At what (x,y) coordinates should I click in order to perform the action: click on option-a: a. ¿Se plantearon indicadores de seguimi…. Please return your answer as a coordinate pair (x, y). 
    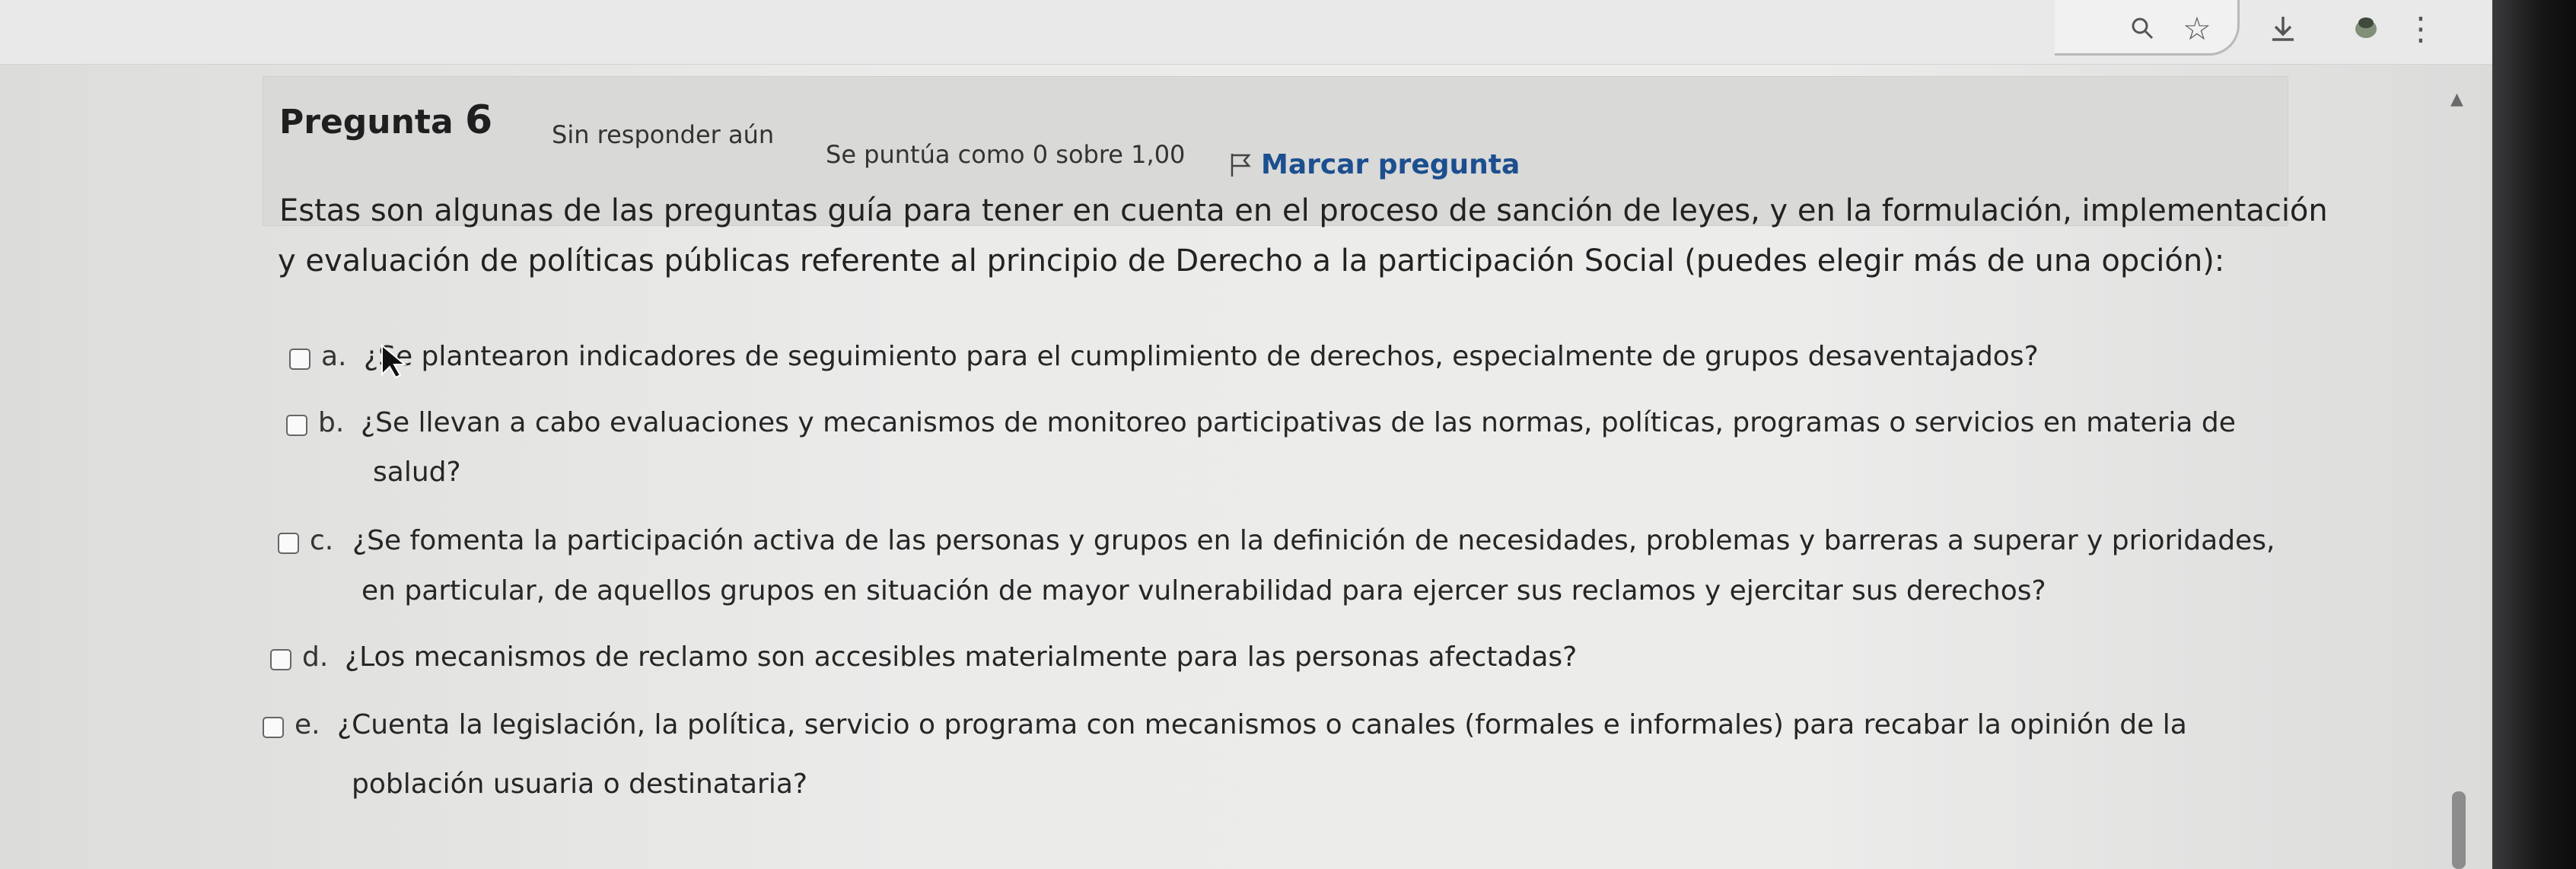
    Looking at the image, I should click on (1164, 357).